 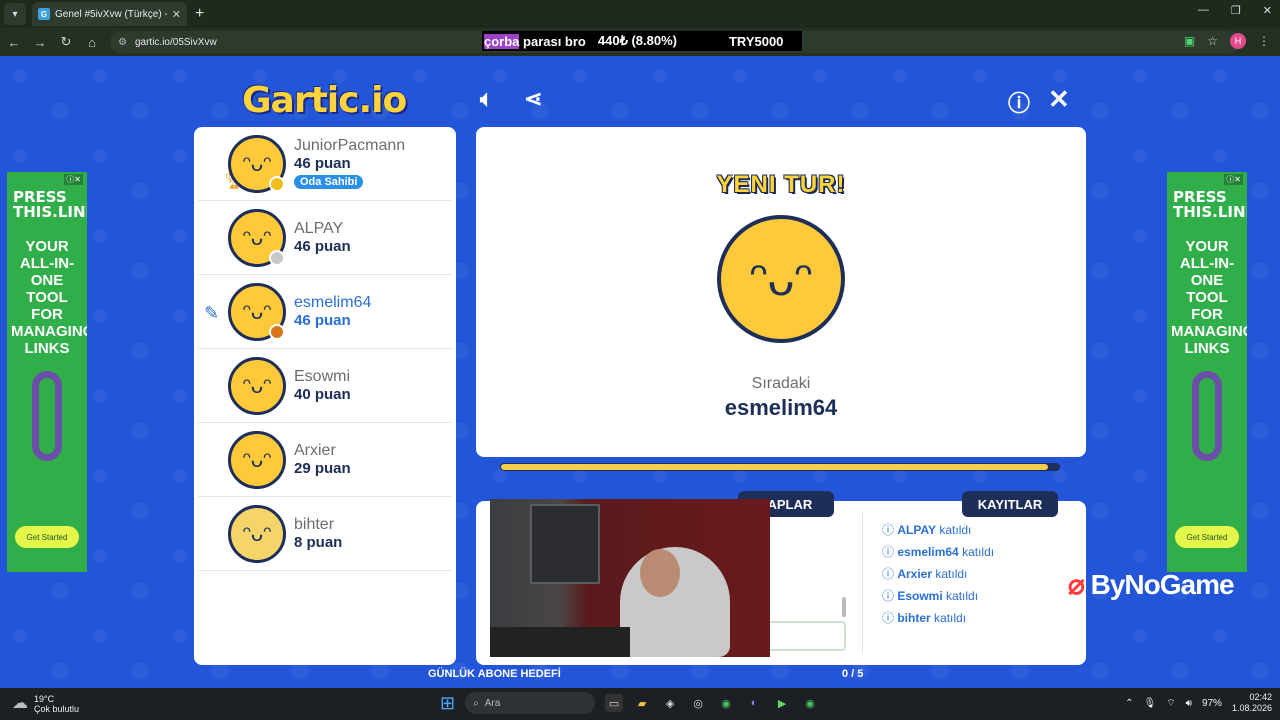 I want to click on taskbar-search: ⌕ Ara, so click(x=530, y=703).